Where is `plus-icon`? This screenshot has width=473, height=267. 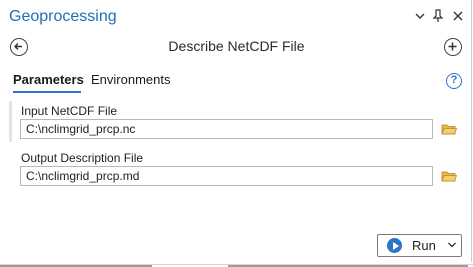
plus-icon is located at coordinates (452, 46).